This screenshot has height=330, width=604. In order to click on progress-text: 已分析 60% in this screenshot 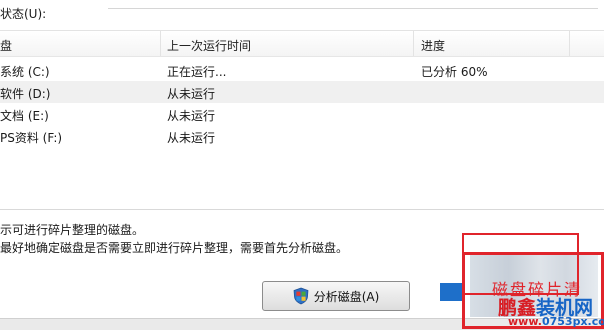, I will do `click(454, 72)`.